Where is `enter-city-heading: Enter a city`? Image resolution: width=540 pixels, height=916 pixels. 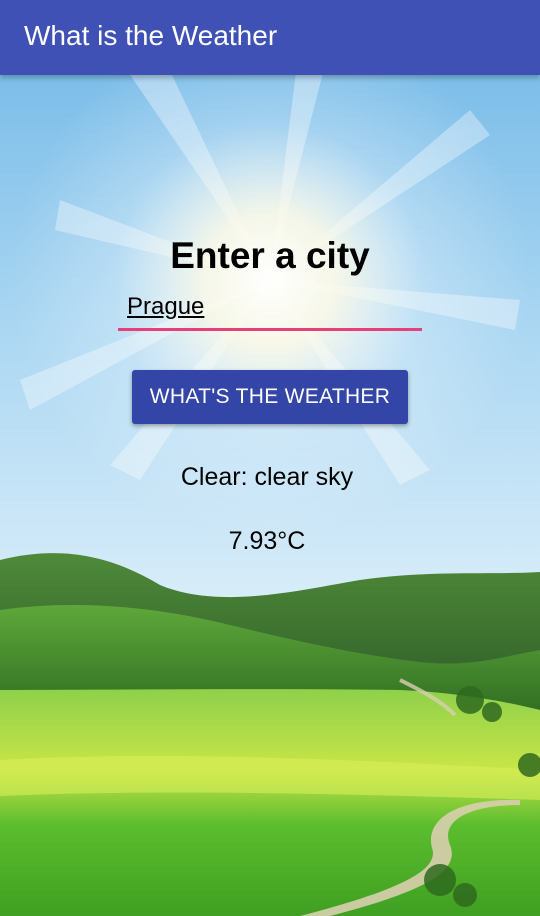
enter-city-heading: Enter a city is located at coordinates (270, 255).